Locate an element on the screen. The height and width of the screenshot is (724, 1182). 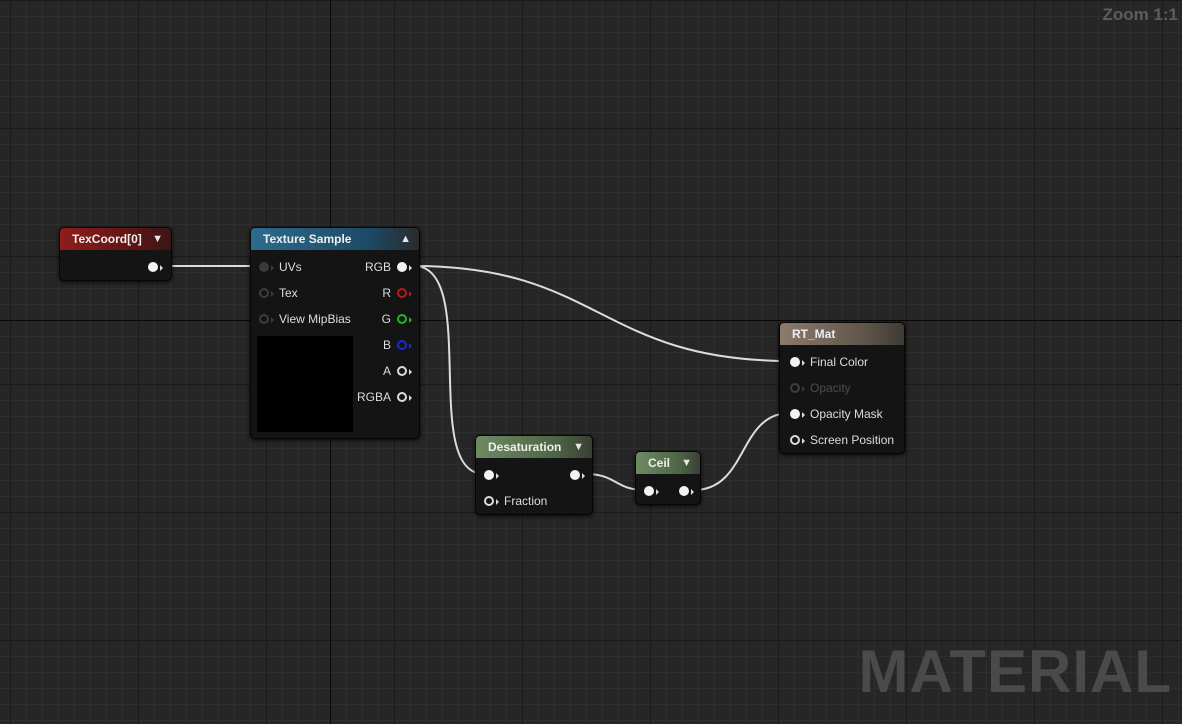
ceil-node-header: Ceil ▼ is located at coordinates (668, 463).